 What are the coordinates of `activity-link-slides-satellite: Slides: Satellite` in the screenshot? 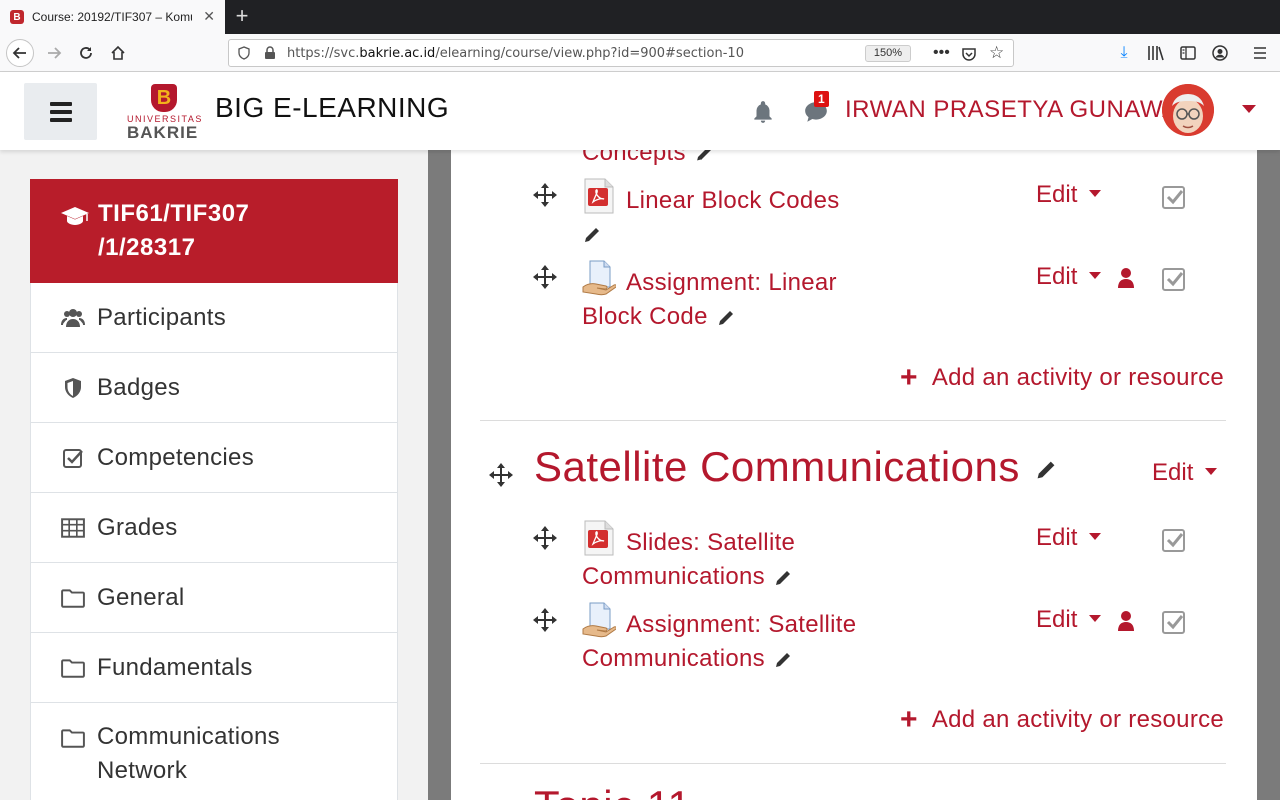 It's located at (710, 543).